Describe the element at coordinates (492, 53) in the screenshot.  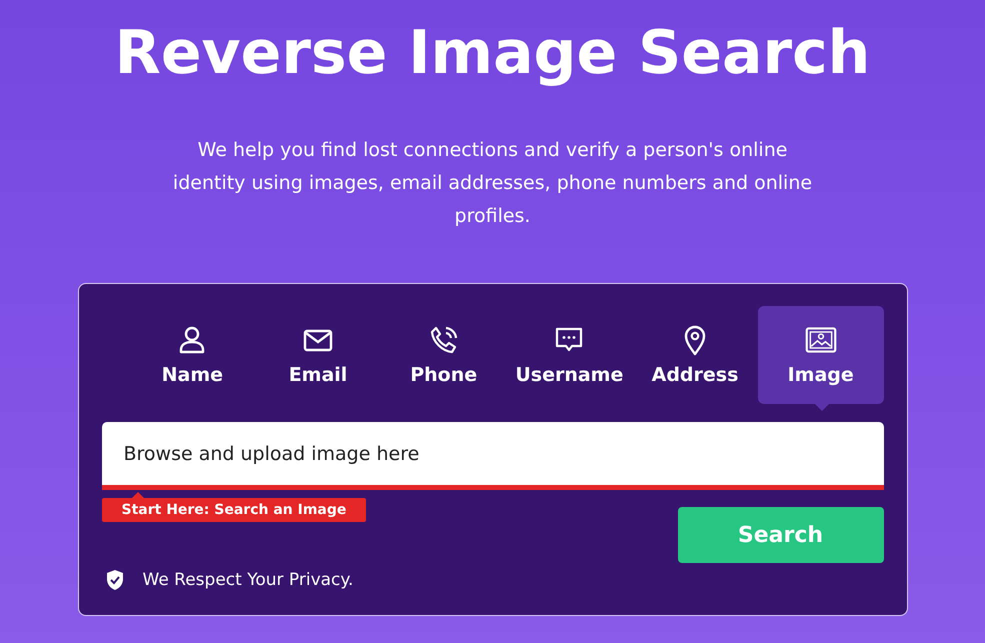
I see `page-title: Reverse Image Search` at that location.